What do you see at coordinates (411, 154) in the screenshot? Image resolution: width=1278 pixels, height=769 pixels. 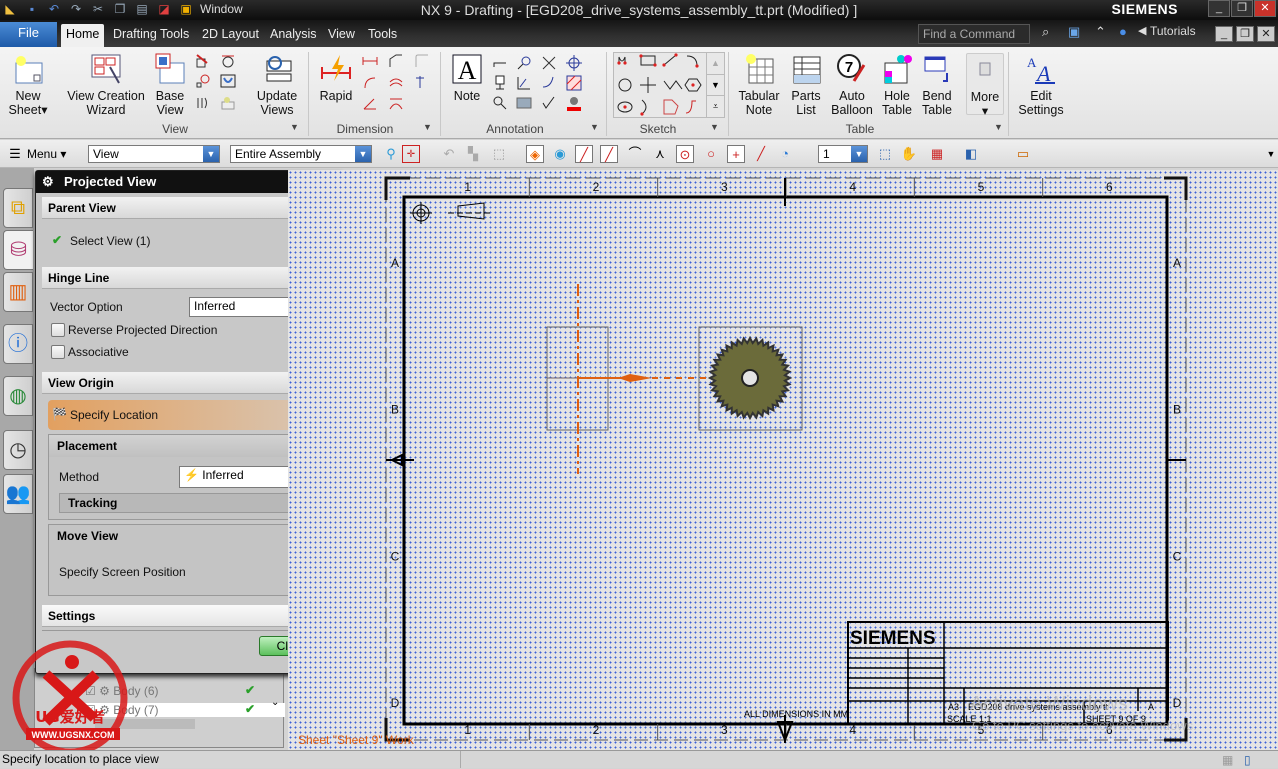 I see `snap-filter-icon: ✛` at bounding box center [411, 154].